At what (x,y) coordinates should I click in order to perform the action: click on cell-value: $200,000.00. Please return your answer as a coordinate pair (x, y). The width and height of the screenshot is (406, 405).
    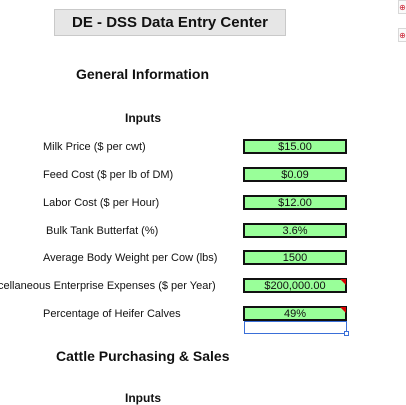
    Looking at the image, I should click on (295, 285).